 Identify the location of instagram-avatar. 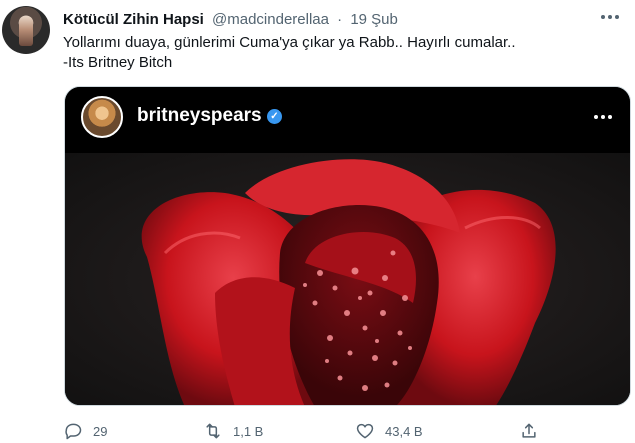
(102, 117).